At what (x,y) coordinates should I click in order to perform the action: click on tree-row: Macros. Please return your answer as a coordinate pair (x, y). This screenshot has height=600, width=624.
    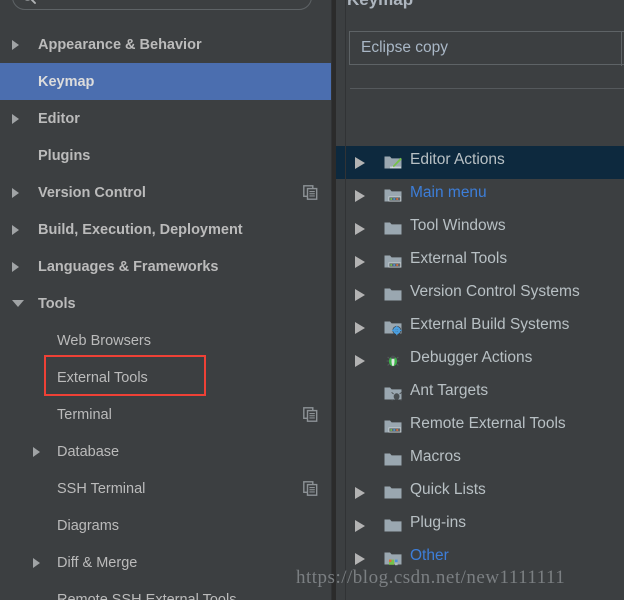
    Looking at the image, I should click on (480, 459).